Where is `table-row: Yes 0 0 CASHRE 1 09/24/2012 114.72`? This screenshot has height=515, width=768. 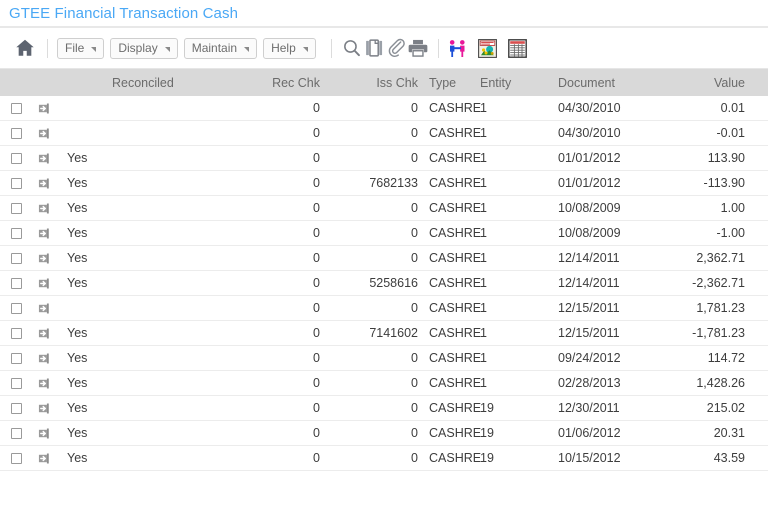 table-row: Yes 0 0 CASHRE 1 09/24/2012 114.72 is located at coordinates (384, 358).